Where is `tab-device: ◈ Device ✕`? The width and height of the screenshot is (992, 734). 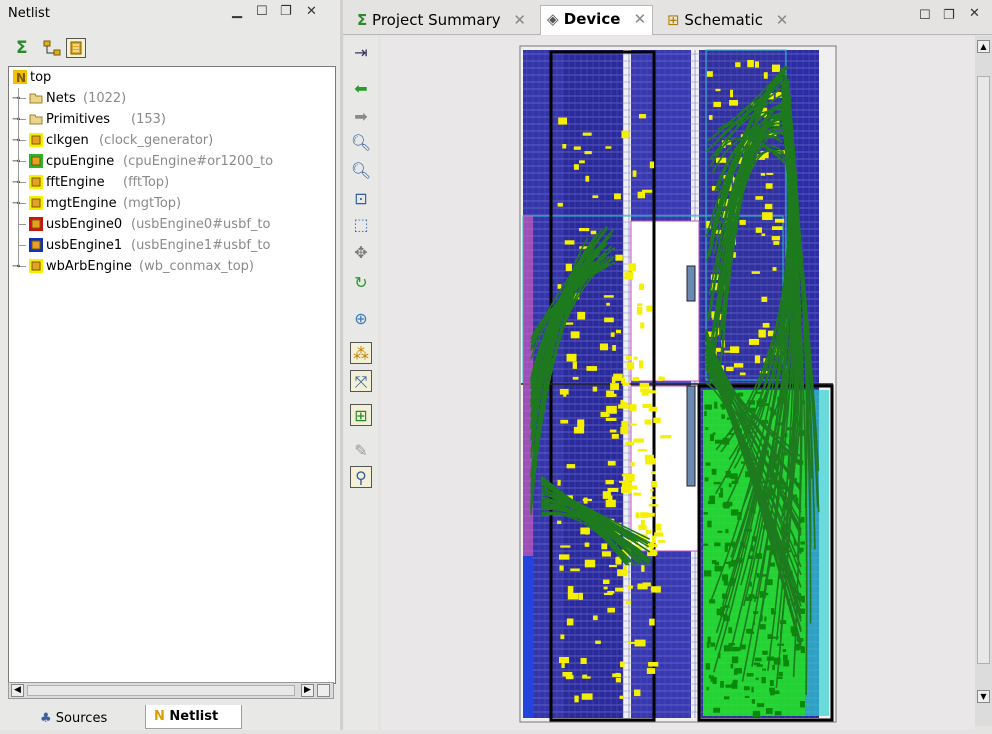
tab-device: ◈ Device ✕ is located at coordinates (597, 20).